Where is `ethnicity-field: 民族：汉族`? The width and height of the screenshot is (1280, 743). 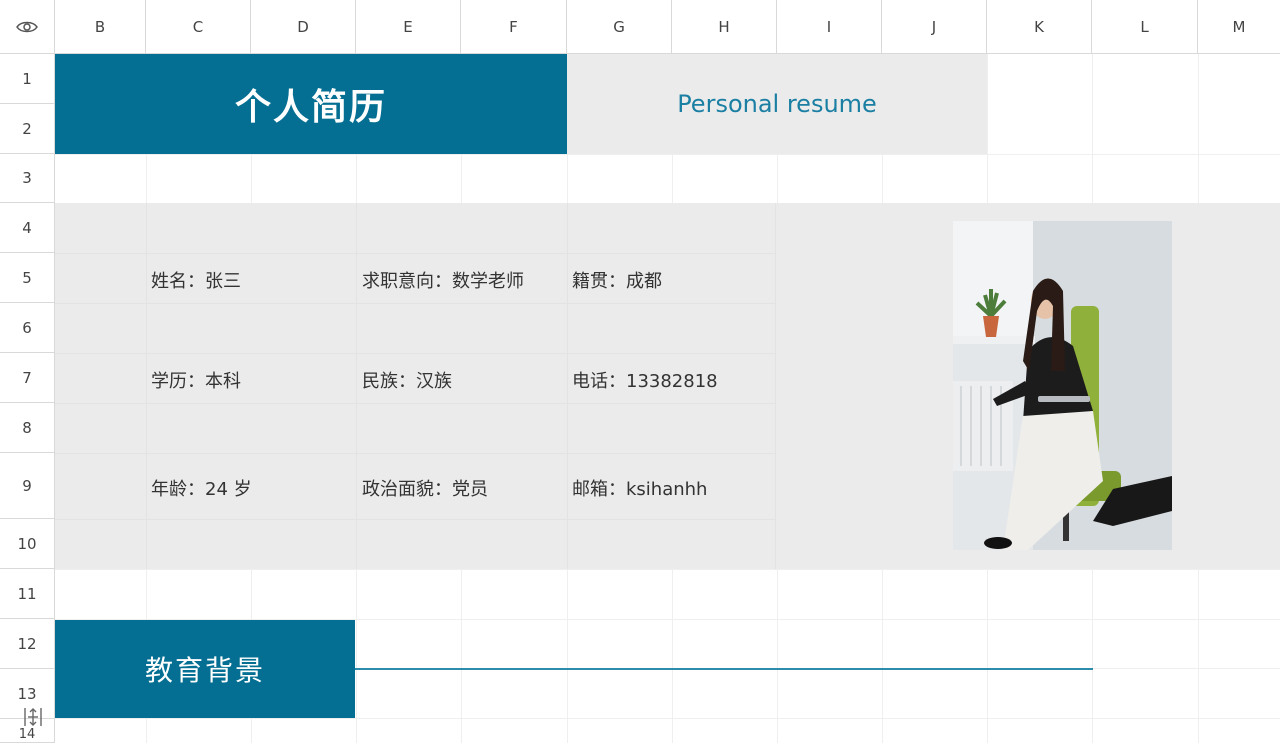 ethnicity-field: 民族：汉族 is located at coordinates (407, 380).